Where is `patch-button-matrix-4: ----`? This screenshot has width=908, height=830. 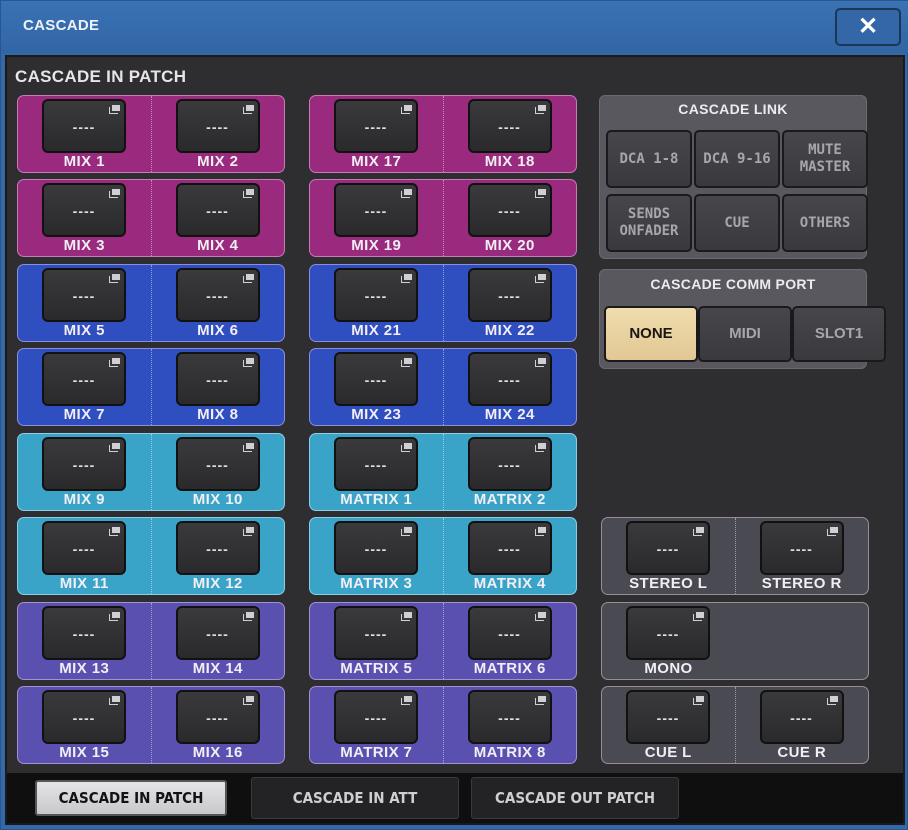 patch-button-matrix-4: ---- is located at coordinates (509, 548).